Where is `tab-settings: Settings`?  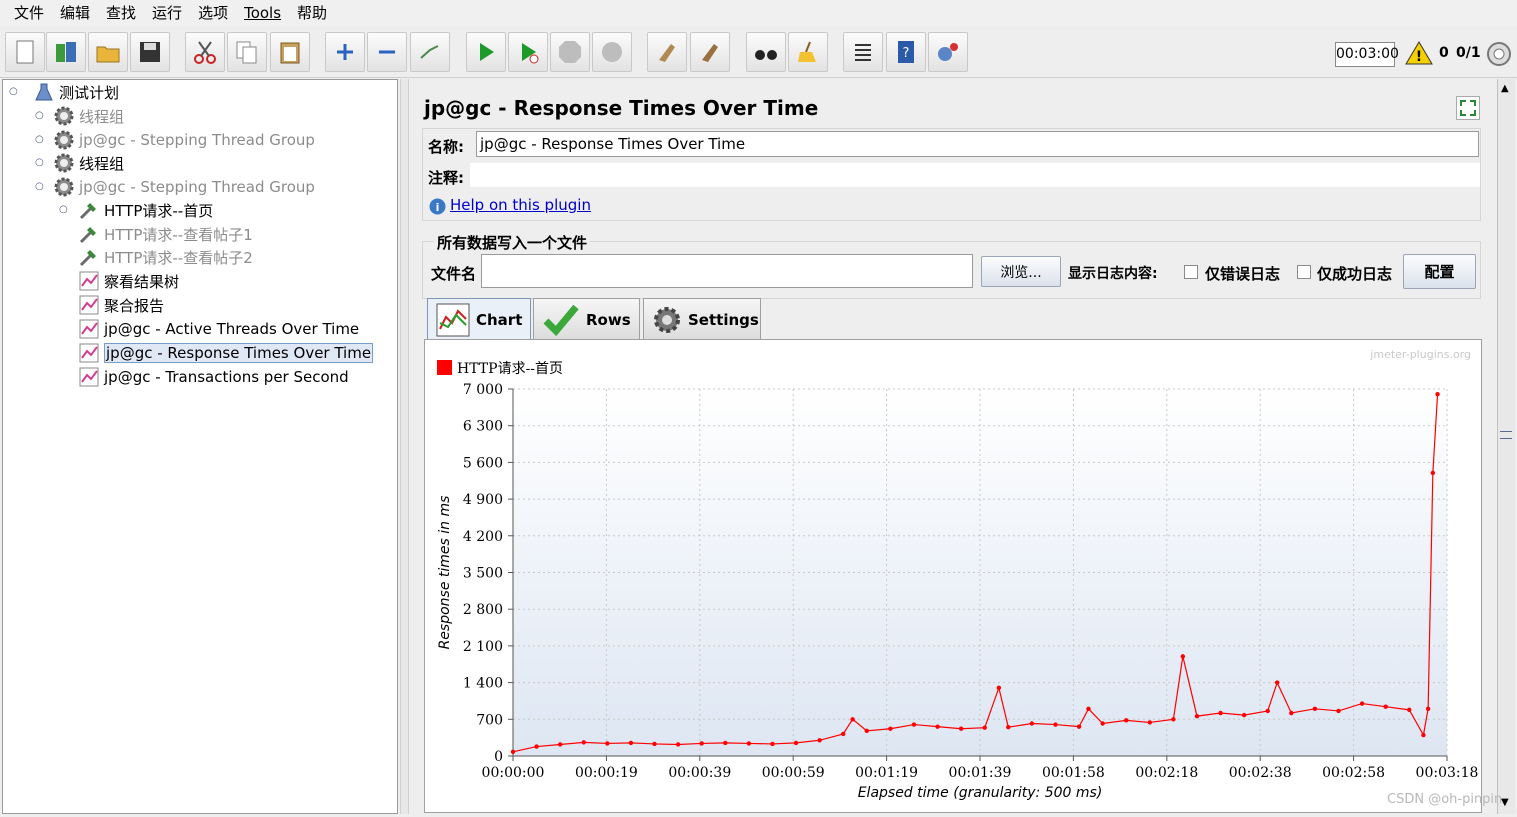 tab-settings: Settings is located at coordinates (702, 319).